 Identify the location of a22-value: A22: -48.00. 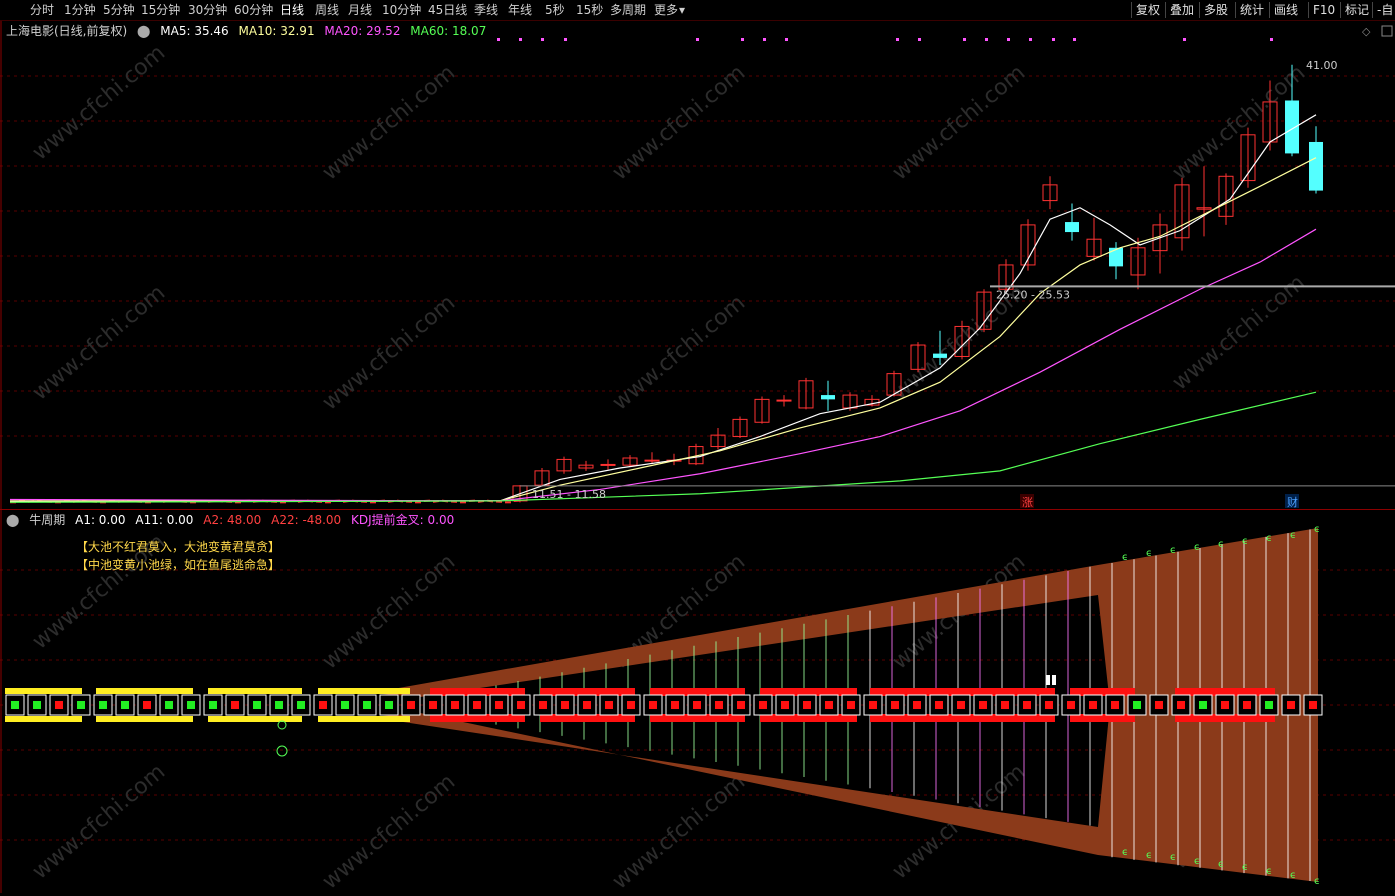
(306, 520).